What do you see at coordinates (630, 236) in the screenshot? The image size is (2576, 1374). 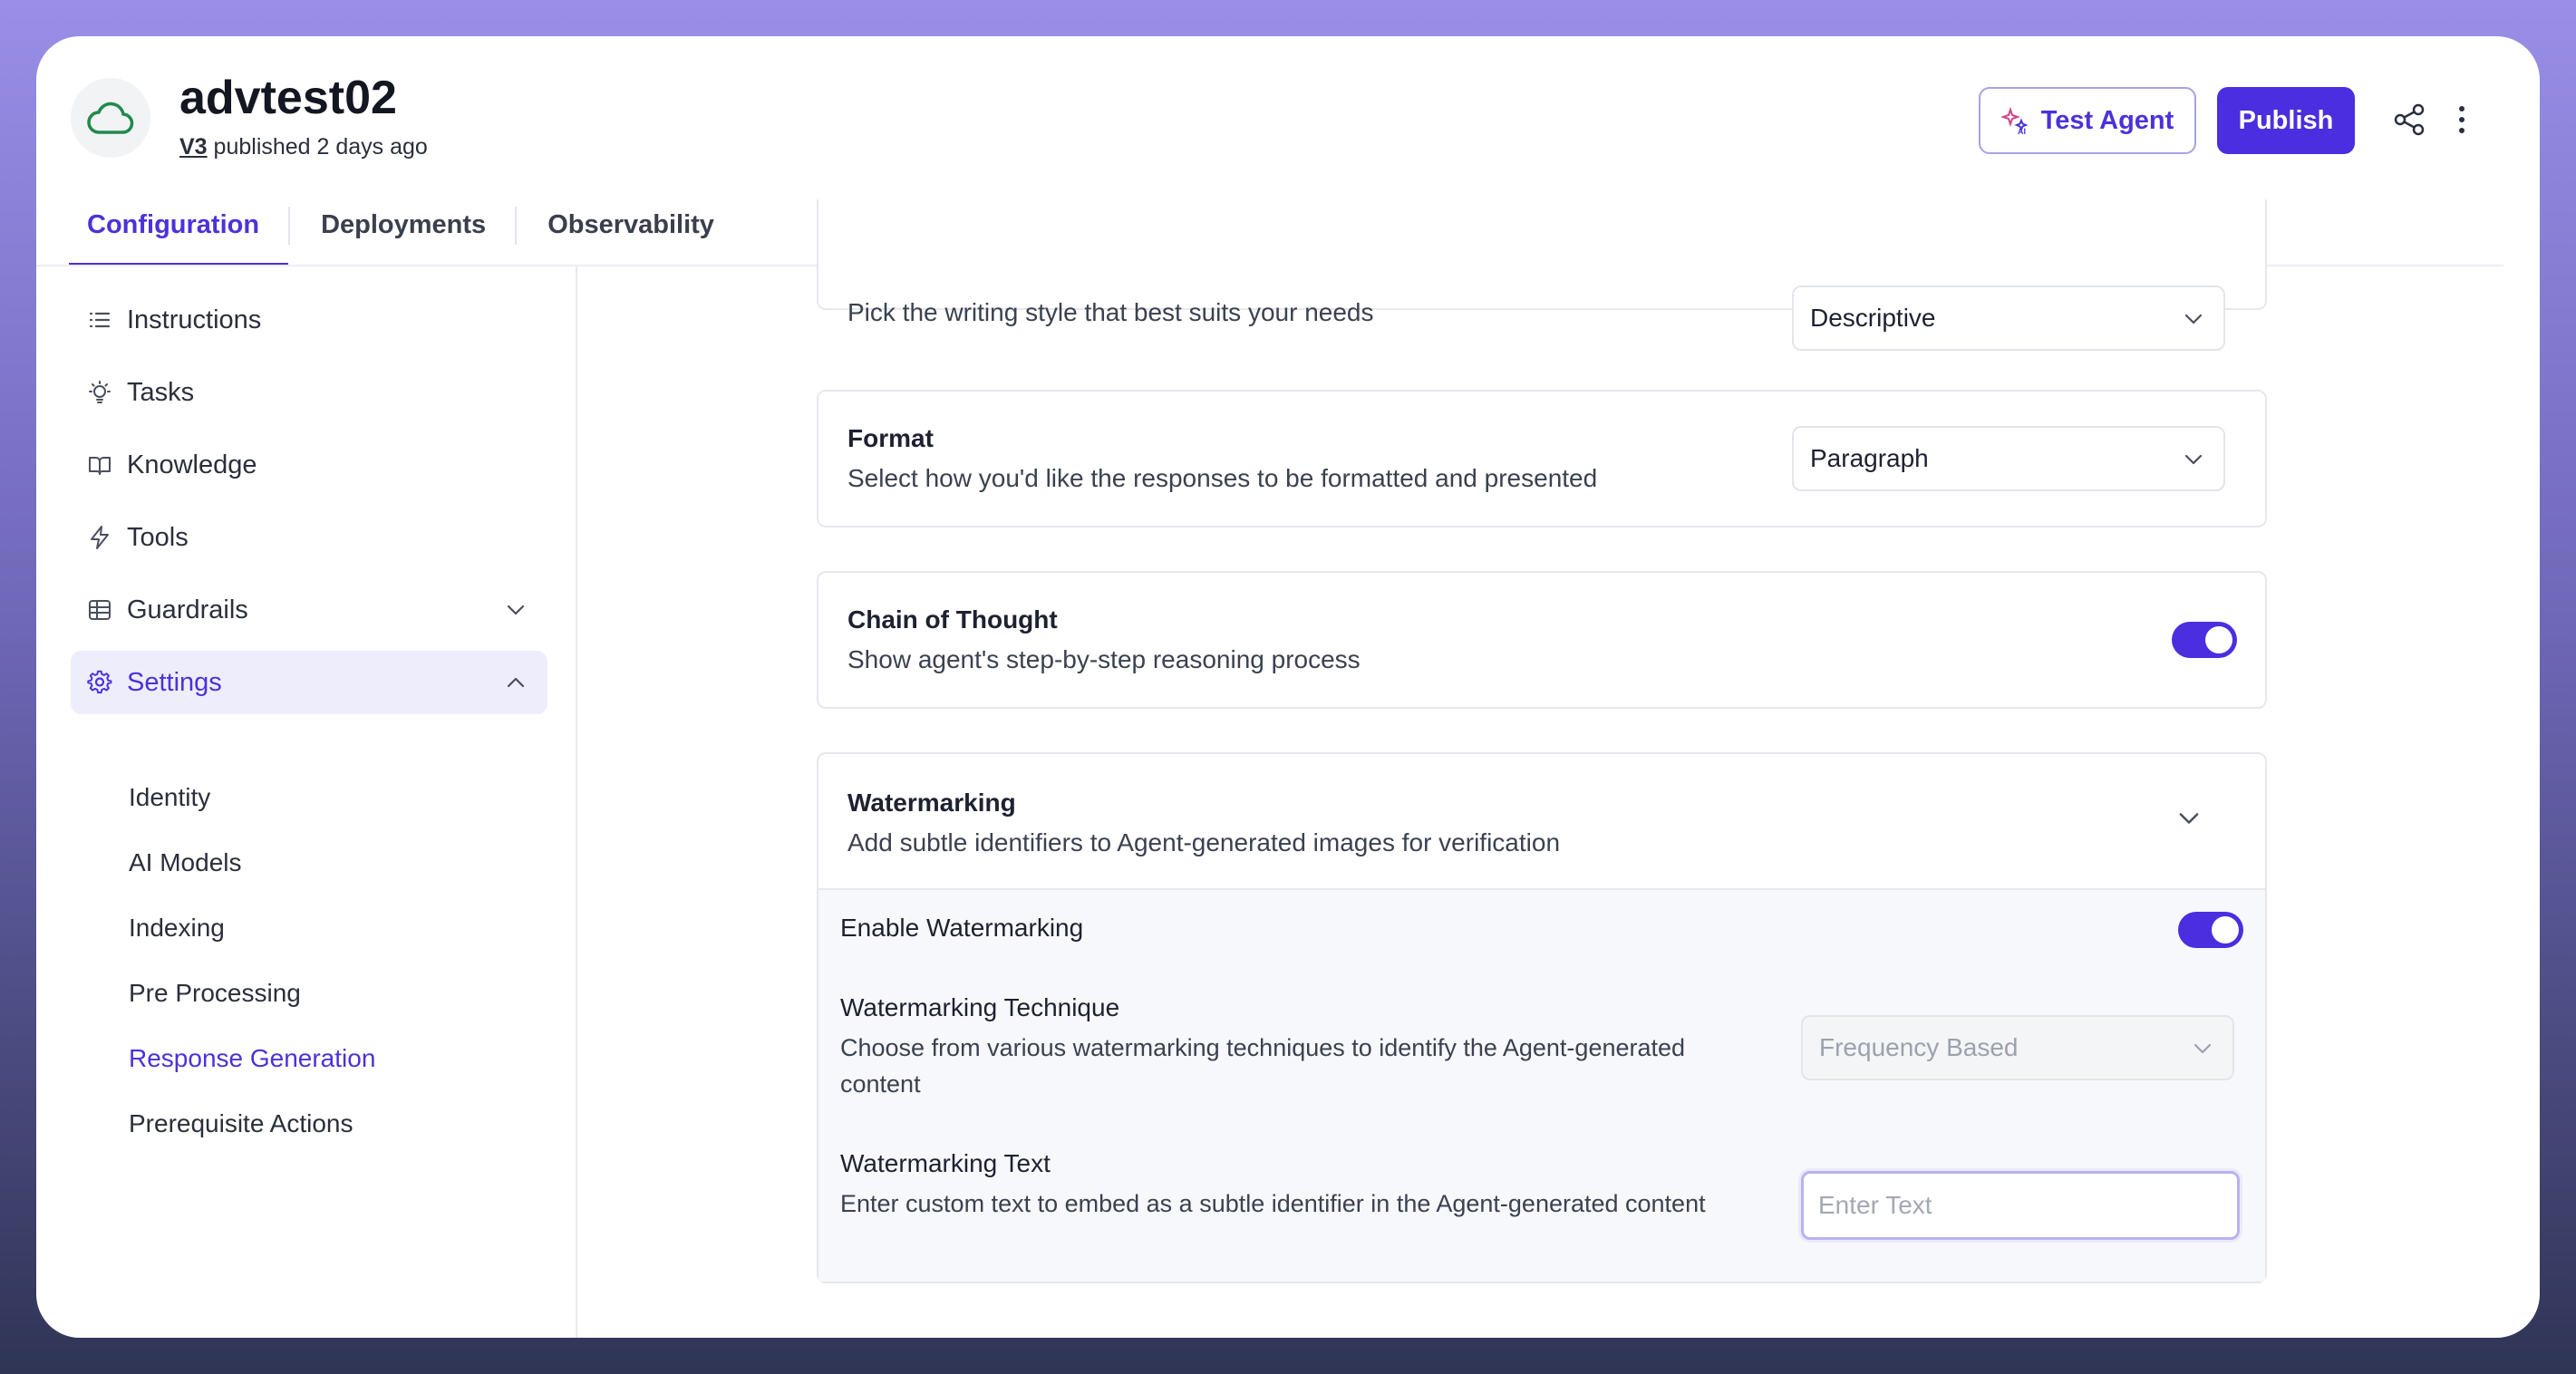 I see `tab-observability: Observability` at bounding box center [630, 236].